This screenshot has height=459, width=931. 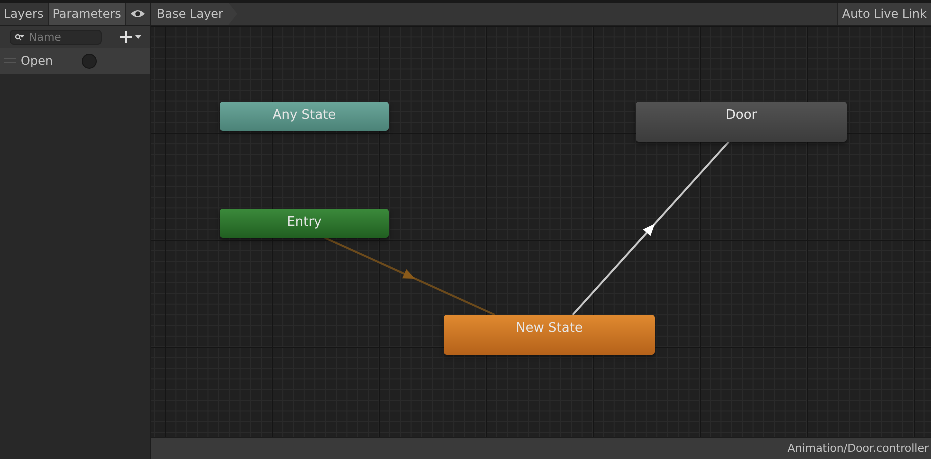 I want to click on drag-handle-icon, so click(x=10, y=61).